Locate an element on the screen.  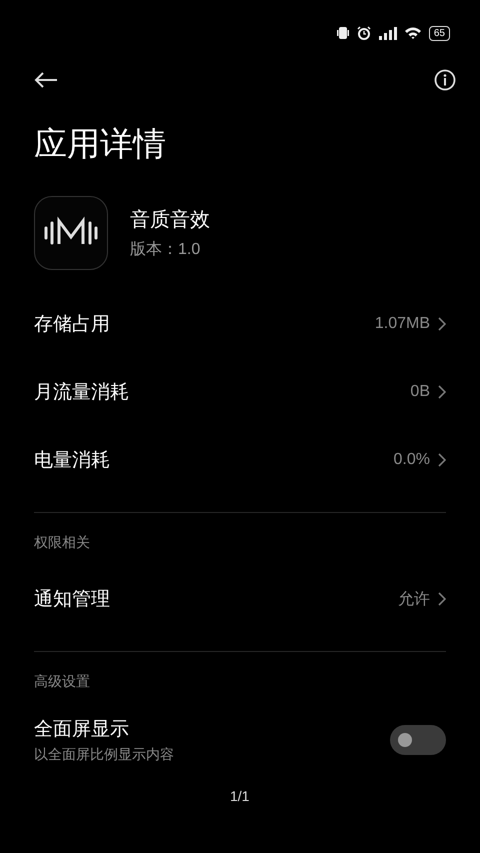
section-header: 权限相关 is located at coordinates (62, 542).